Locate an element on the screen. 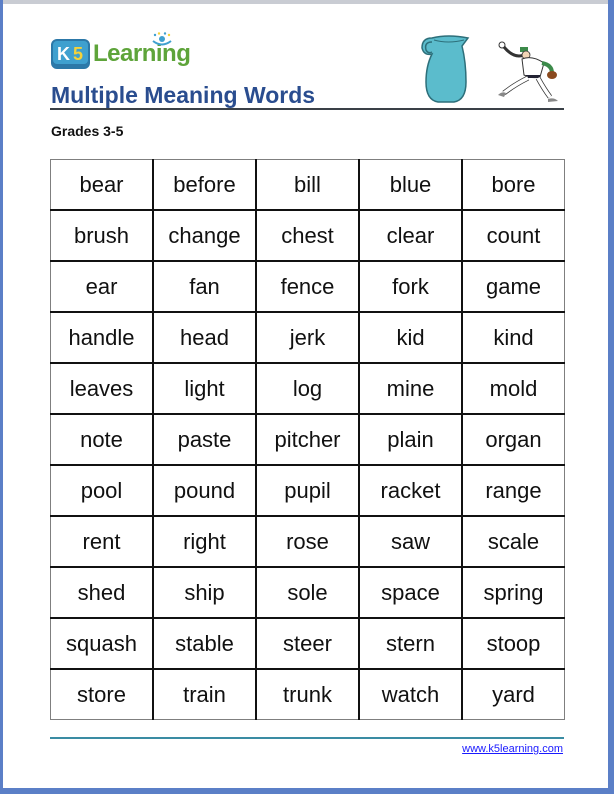 This screenshot has height=794, width=614. word-cell: sole is located at coordinates (307, 592).